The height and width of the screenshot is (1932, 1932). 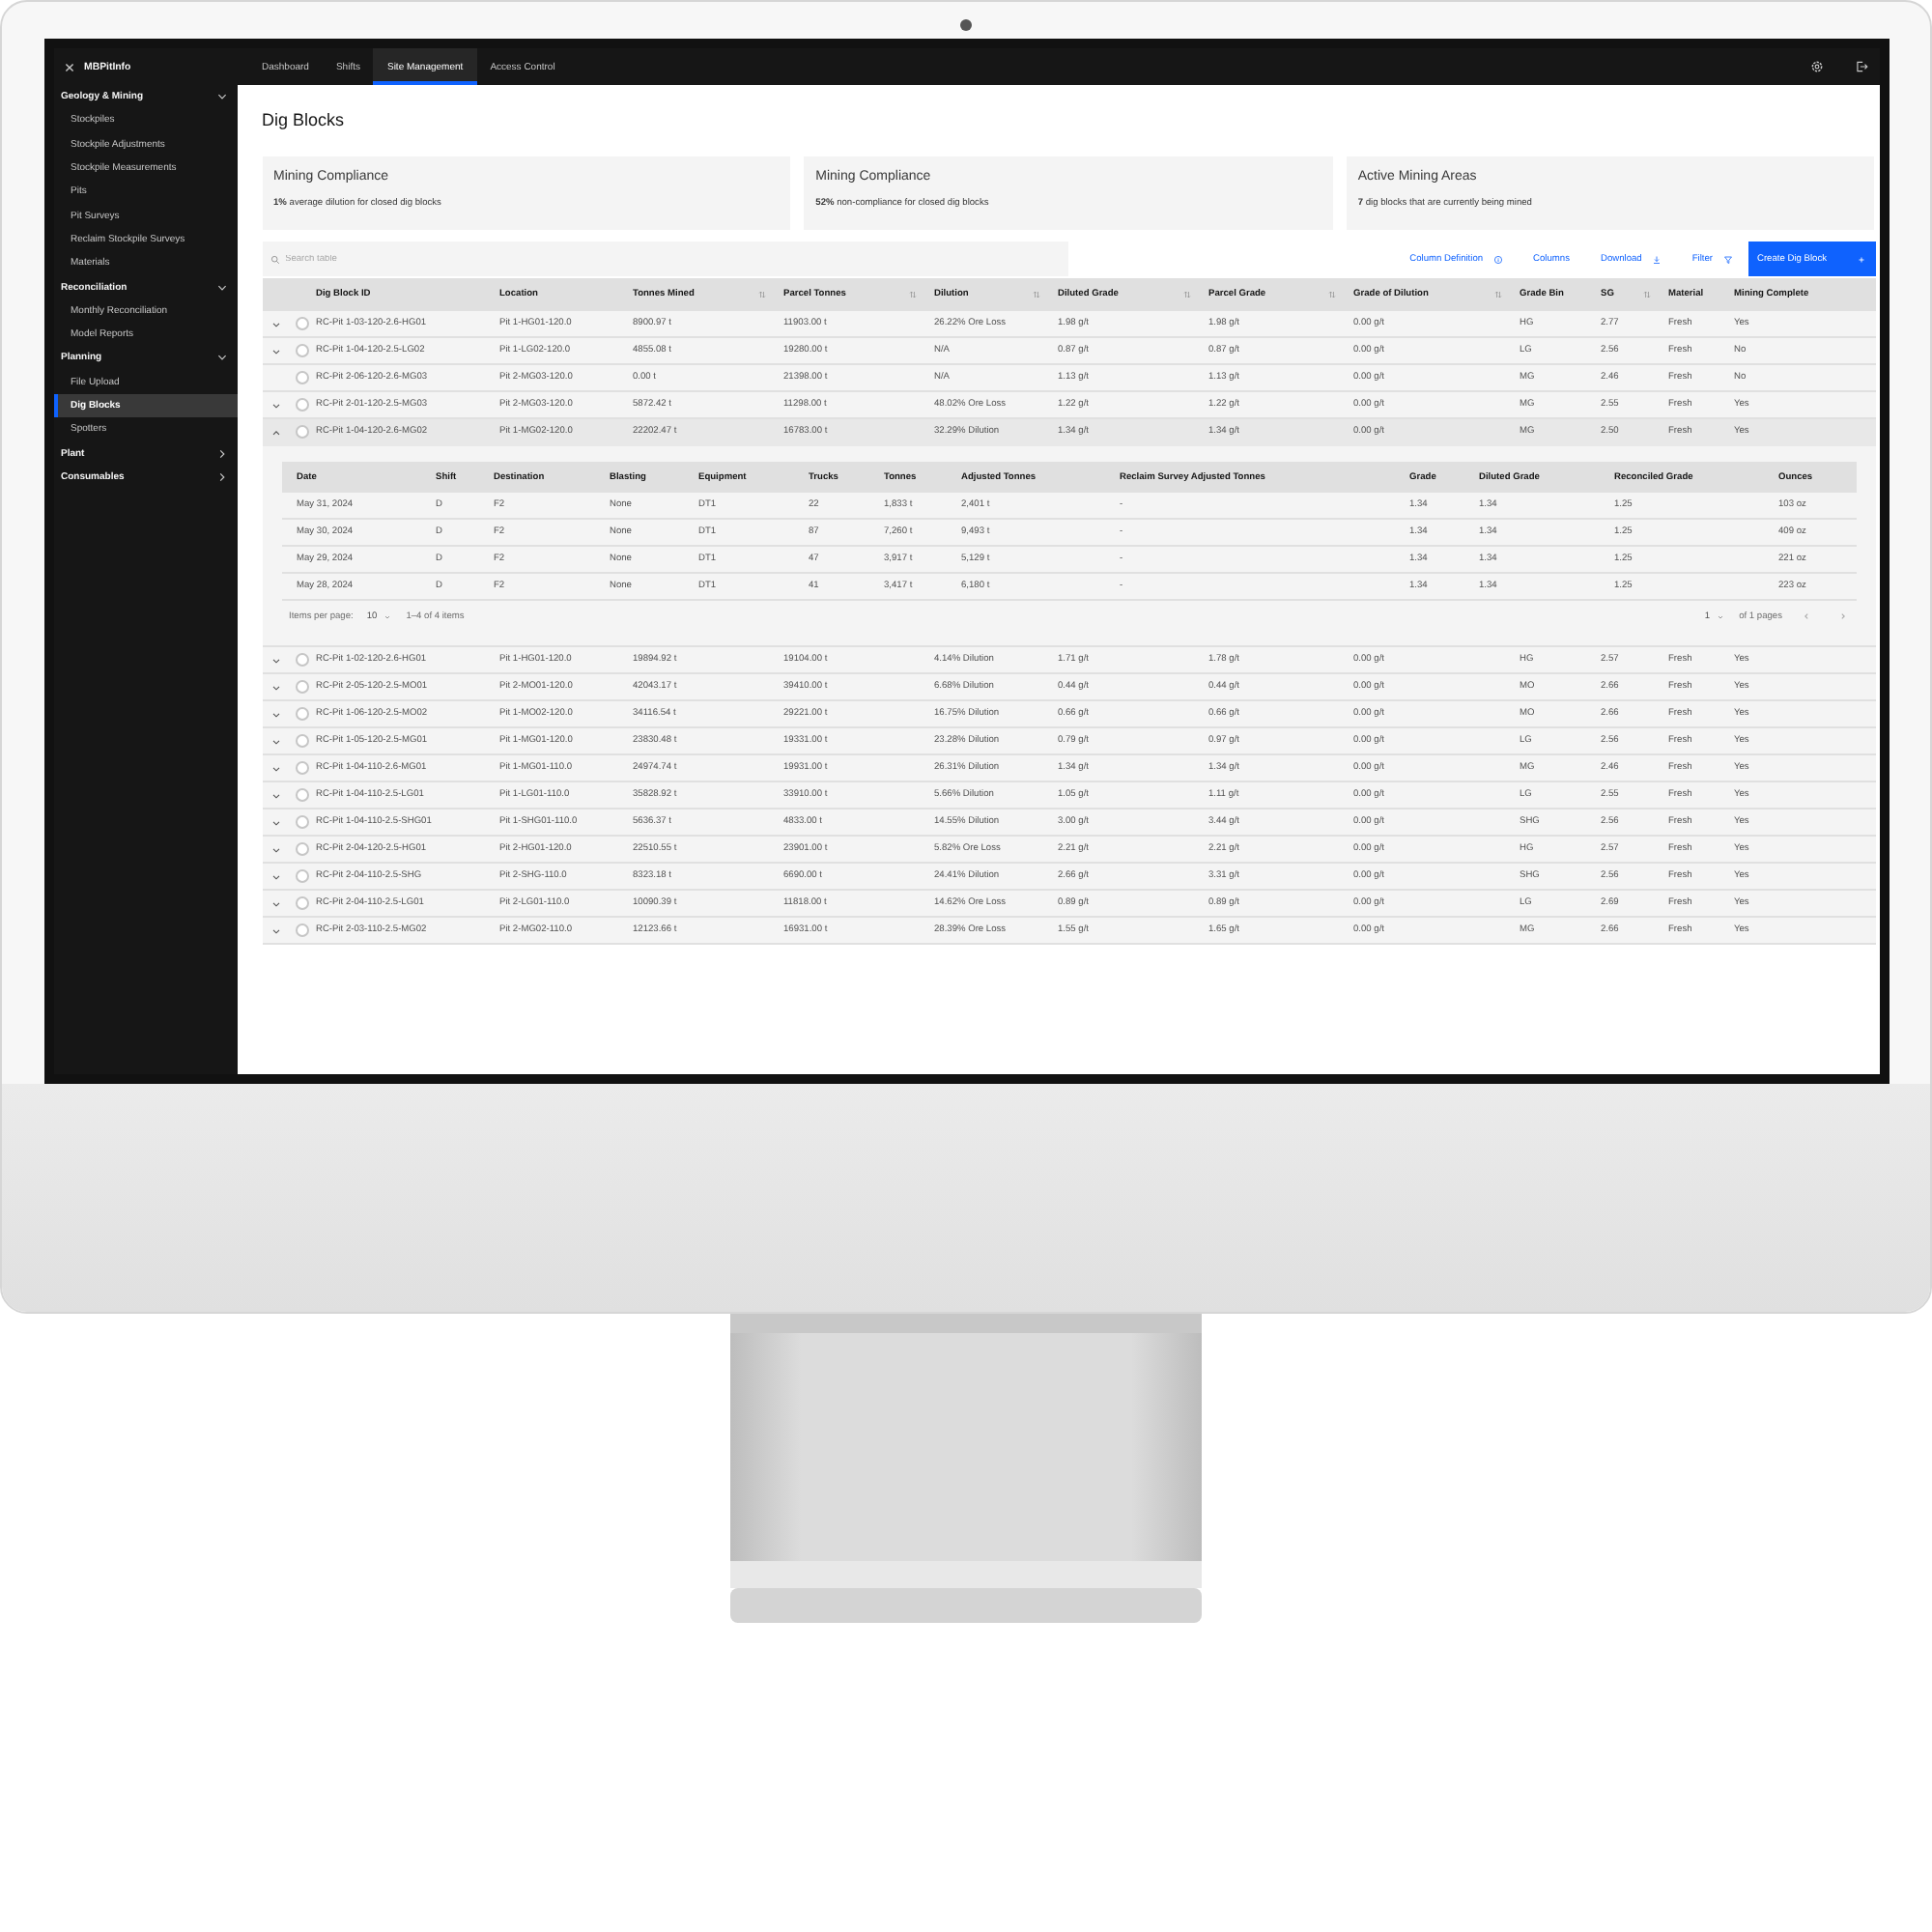 I want to click on settings-icon, so click(x=1816, y=66).